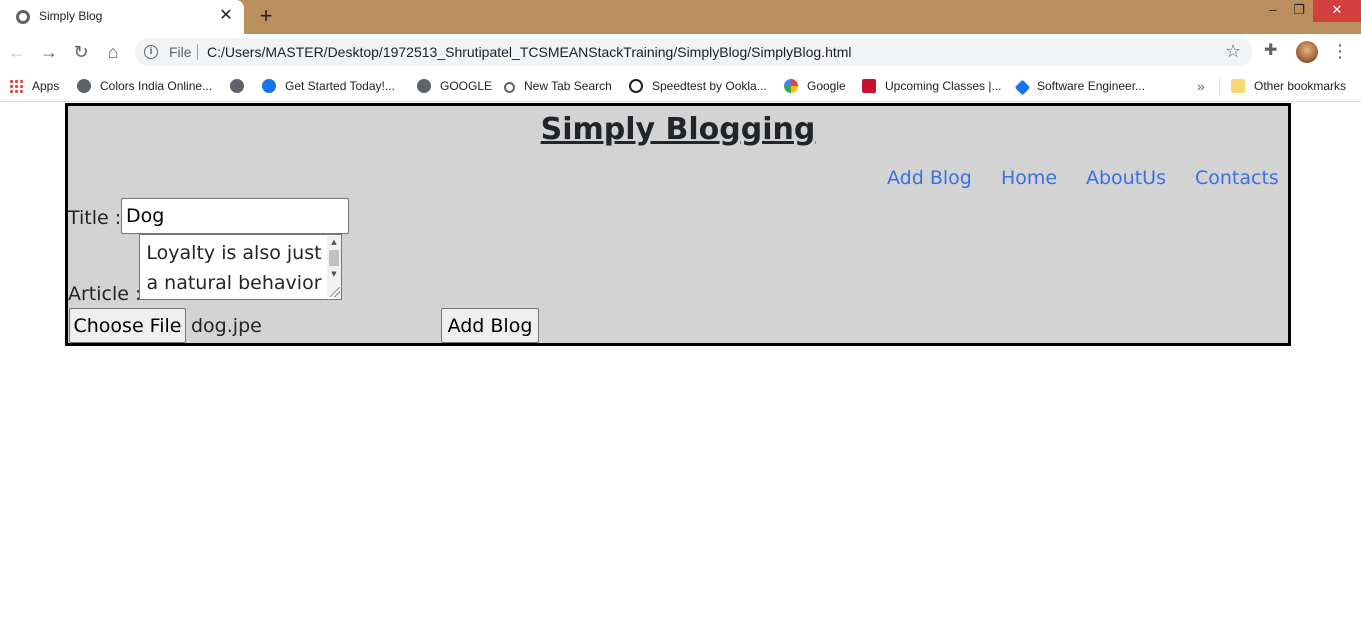 This screenshot has width=1361, height=642. Describe the element at coordinates (558, 86) in the screenshot. I see `bookmark-new-tab-search: New Tab Search` at that location.